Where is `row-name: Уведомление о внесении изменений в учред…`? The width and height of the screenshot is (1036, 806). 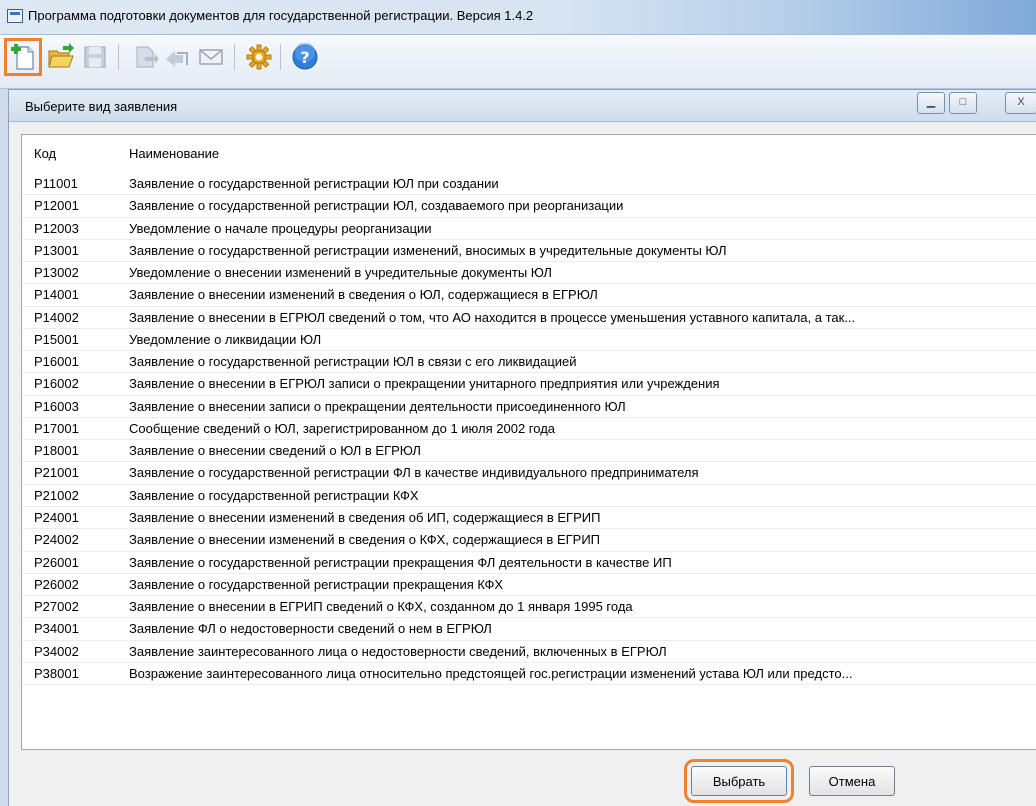 row-name: Уведомление о внесении изменений в учред… is located at coordinates (340, 273).